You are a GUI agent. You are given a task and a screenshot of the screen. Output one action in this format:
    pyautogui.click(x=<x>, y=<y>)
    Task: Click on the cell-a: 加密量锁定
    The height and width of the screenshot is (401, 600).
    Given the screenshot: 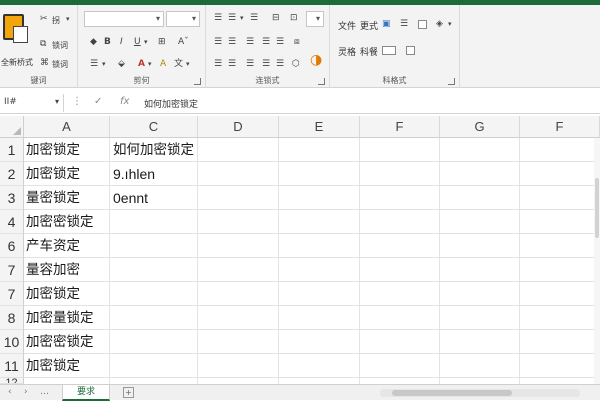 What is the action you would take?
    pyautogui.click(x=59, y=318)
    